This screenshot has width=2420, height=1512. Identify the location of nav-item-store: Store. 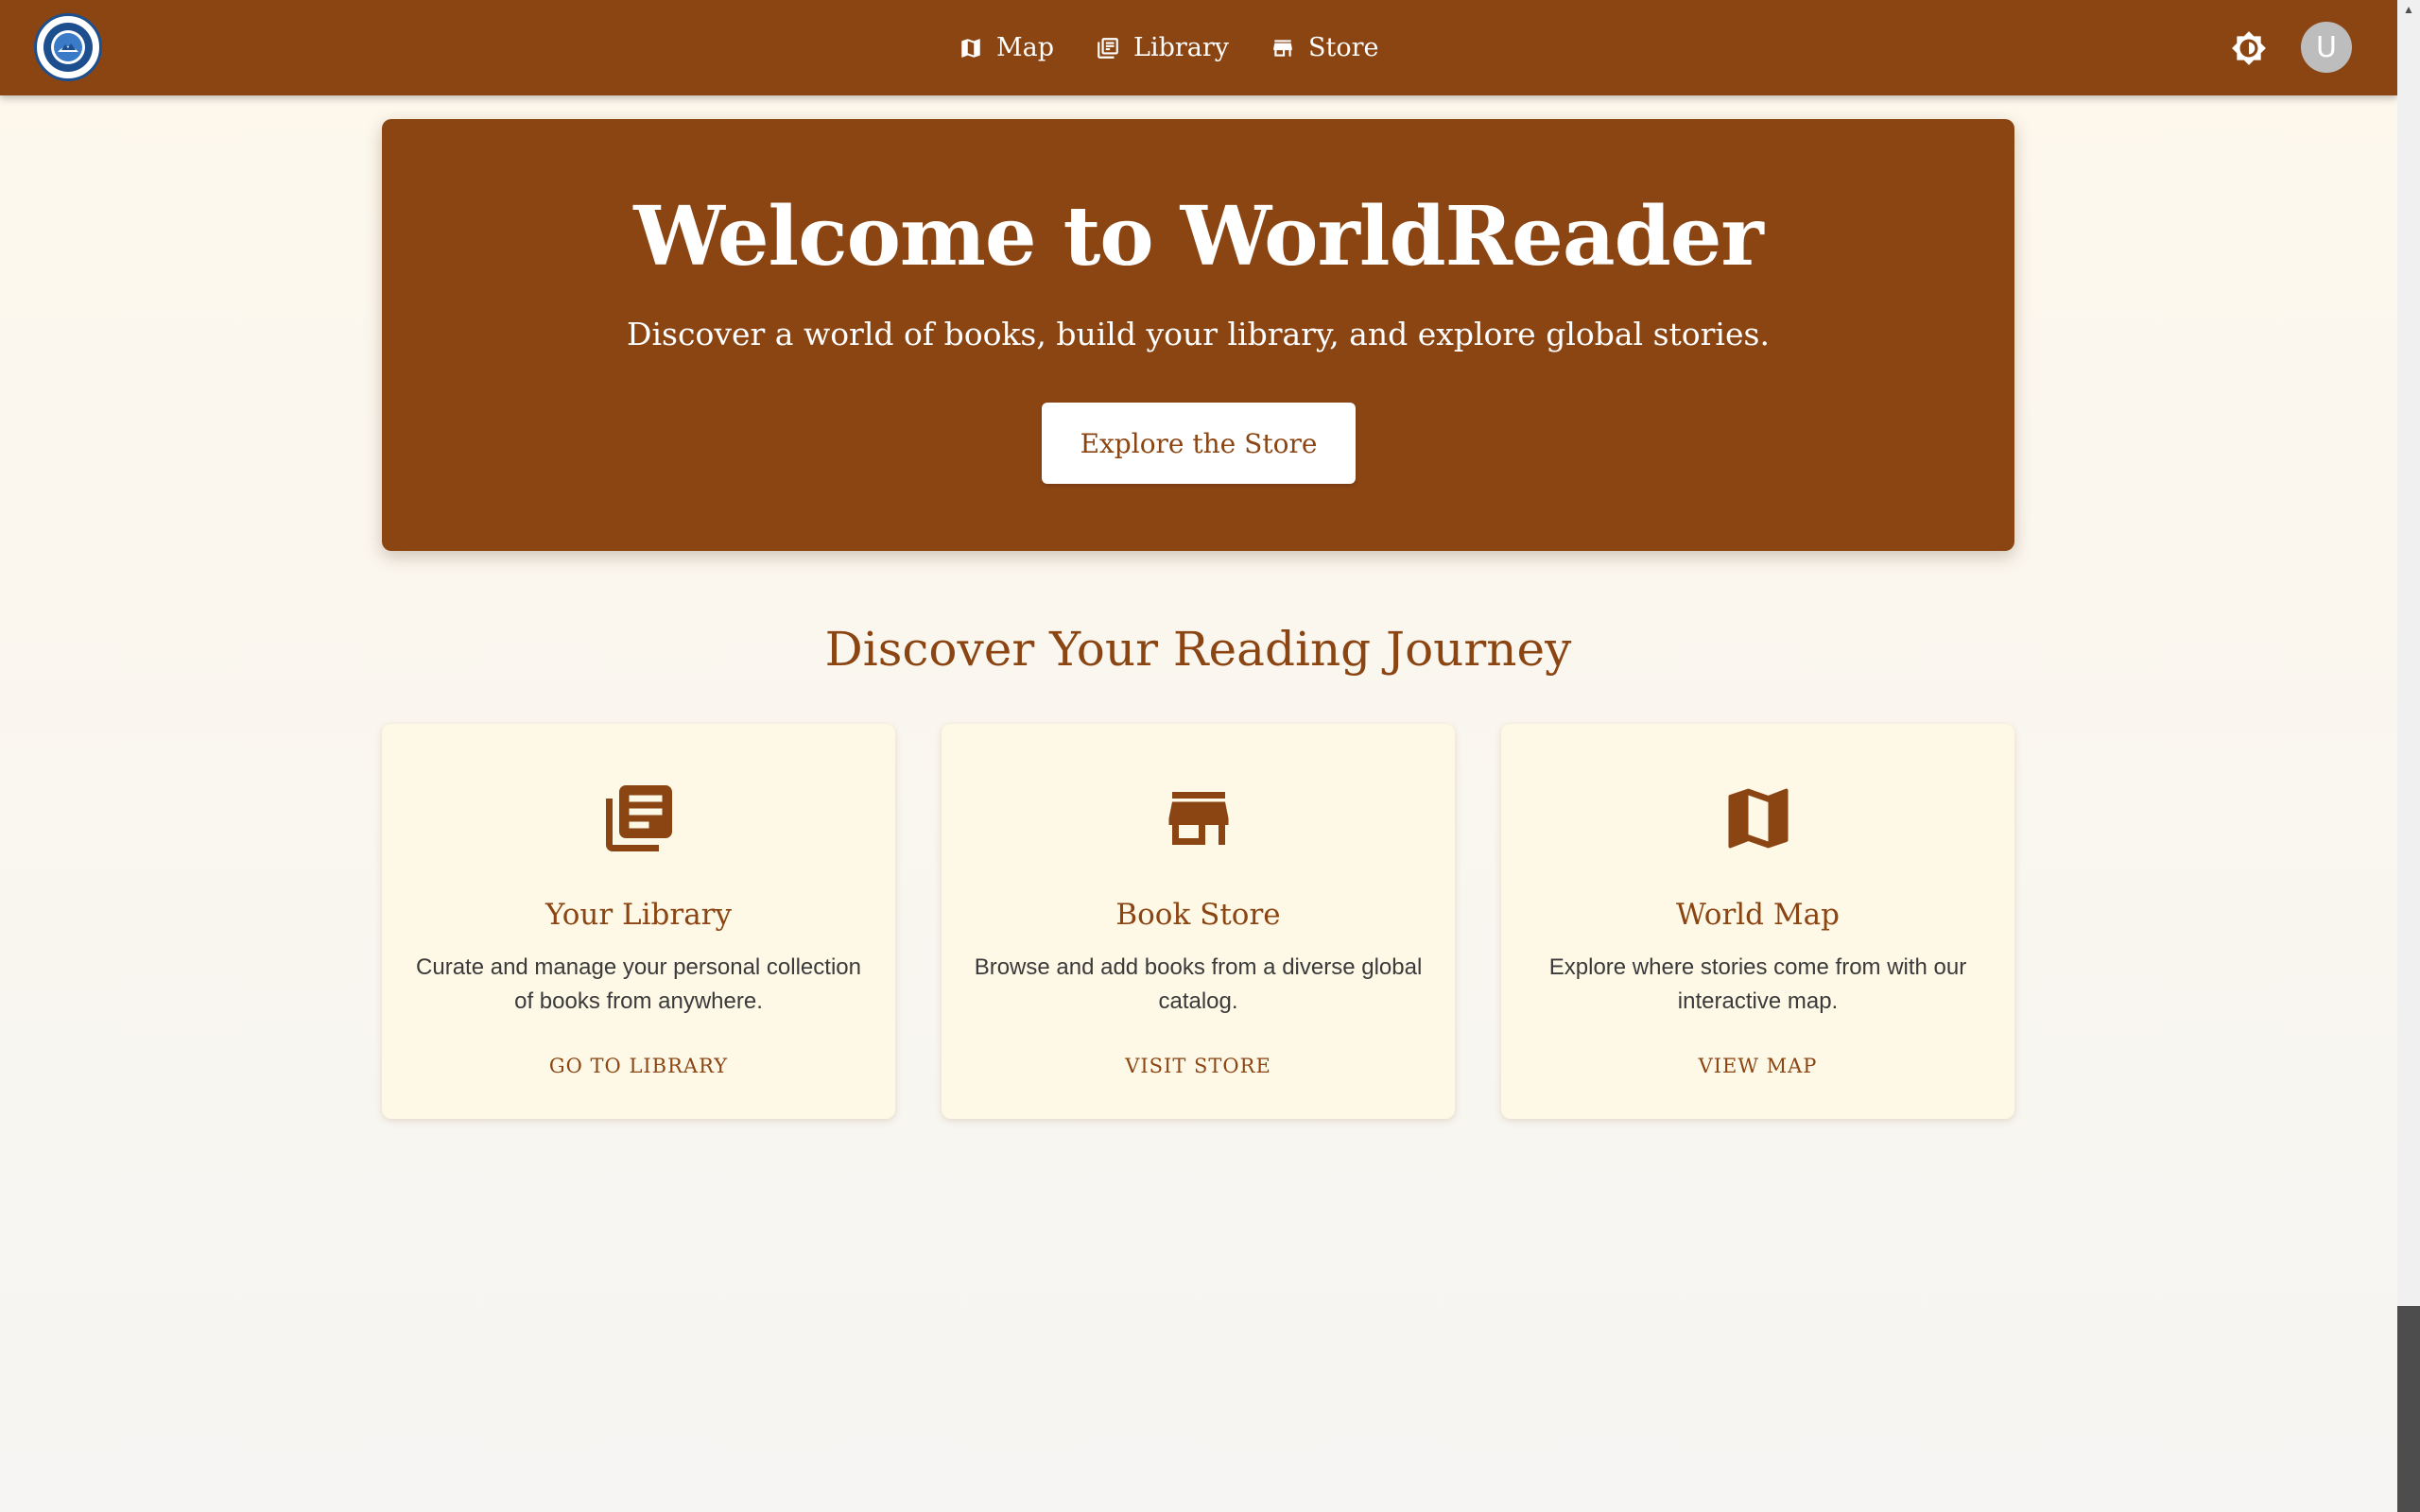
(1324, 47).